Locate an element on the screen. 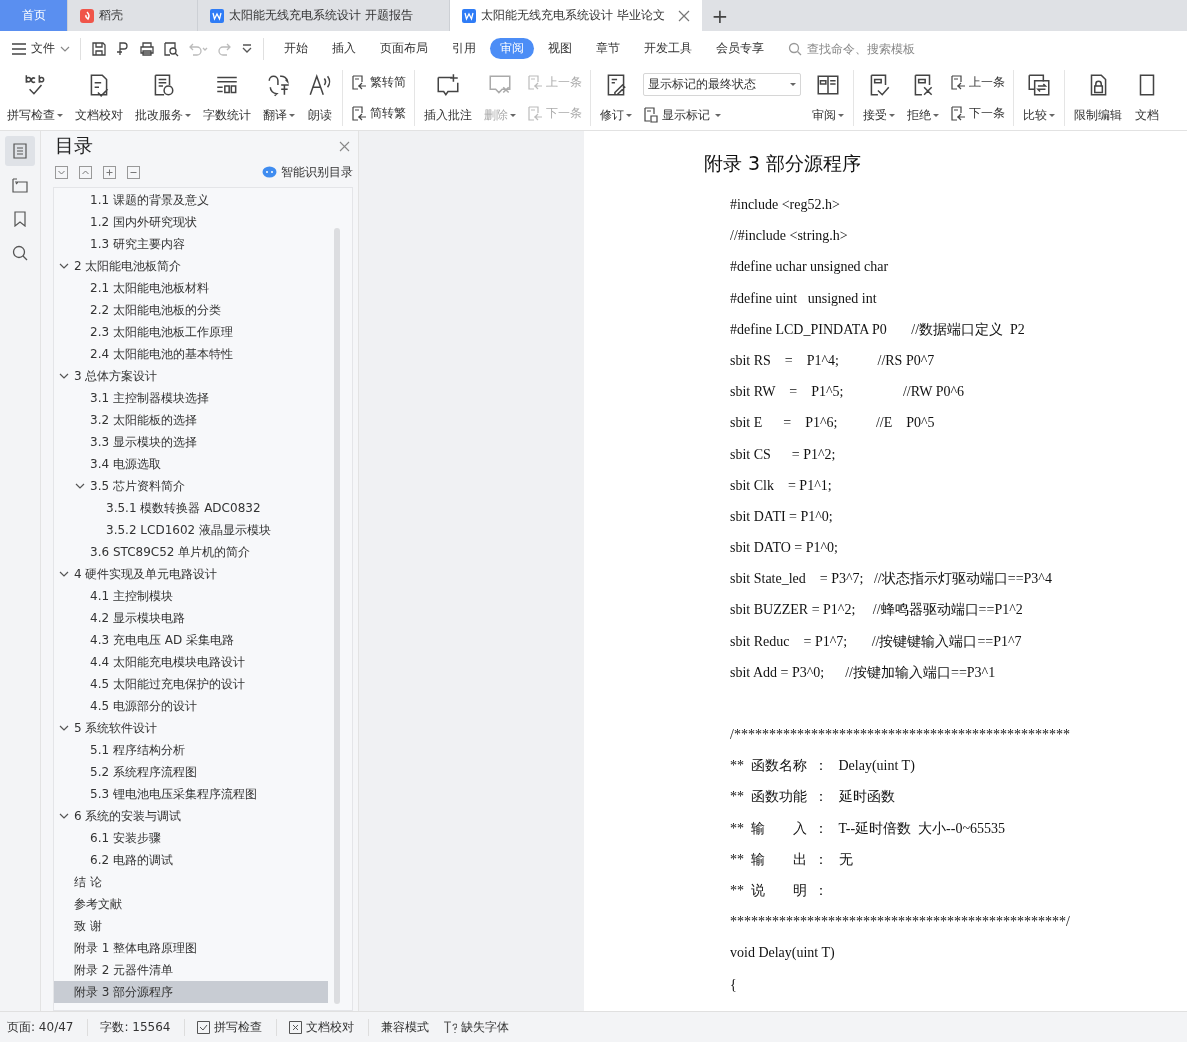  ribbon-button: 文档 is located at coordinates (1147, 98).